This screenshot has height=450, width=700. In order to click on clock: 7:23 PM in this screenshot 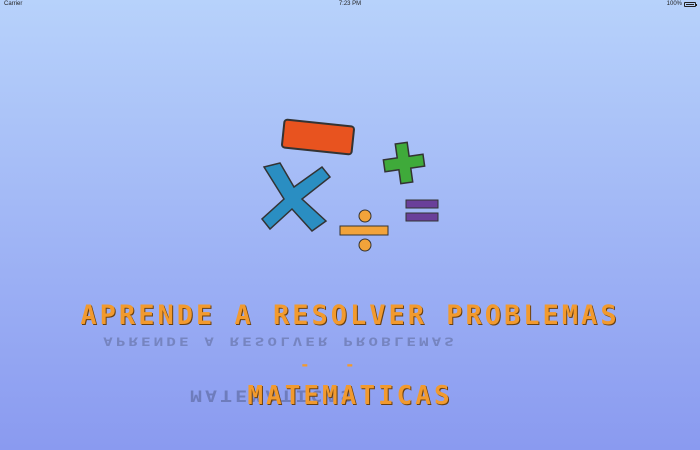, I will do `click(350, 4)`.